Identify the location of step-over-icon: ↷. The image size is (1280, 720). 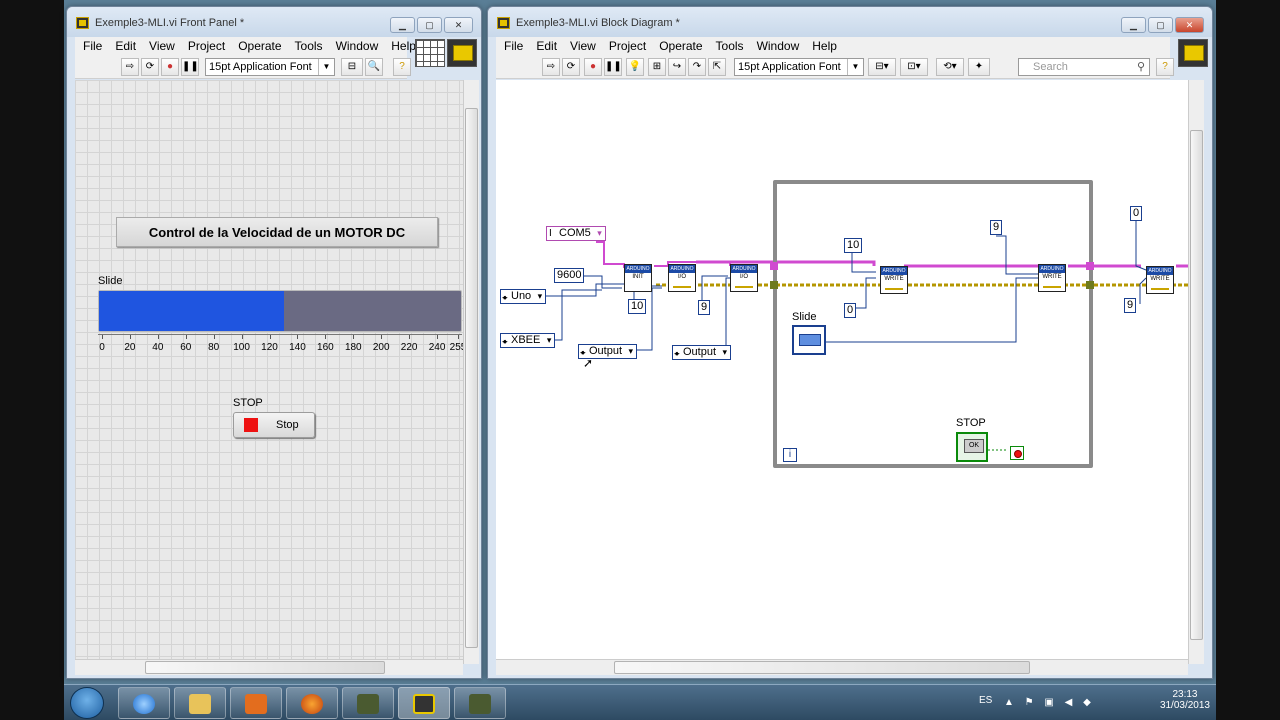
(697, 67).